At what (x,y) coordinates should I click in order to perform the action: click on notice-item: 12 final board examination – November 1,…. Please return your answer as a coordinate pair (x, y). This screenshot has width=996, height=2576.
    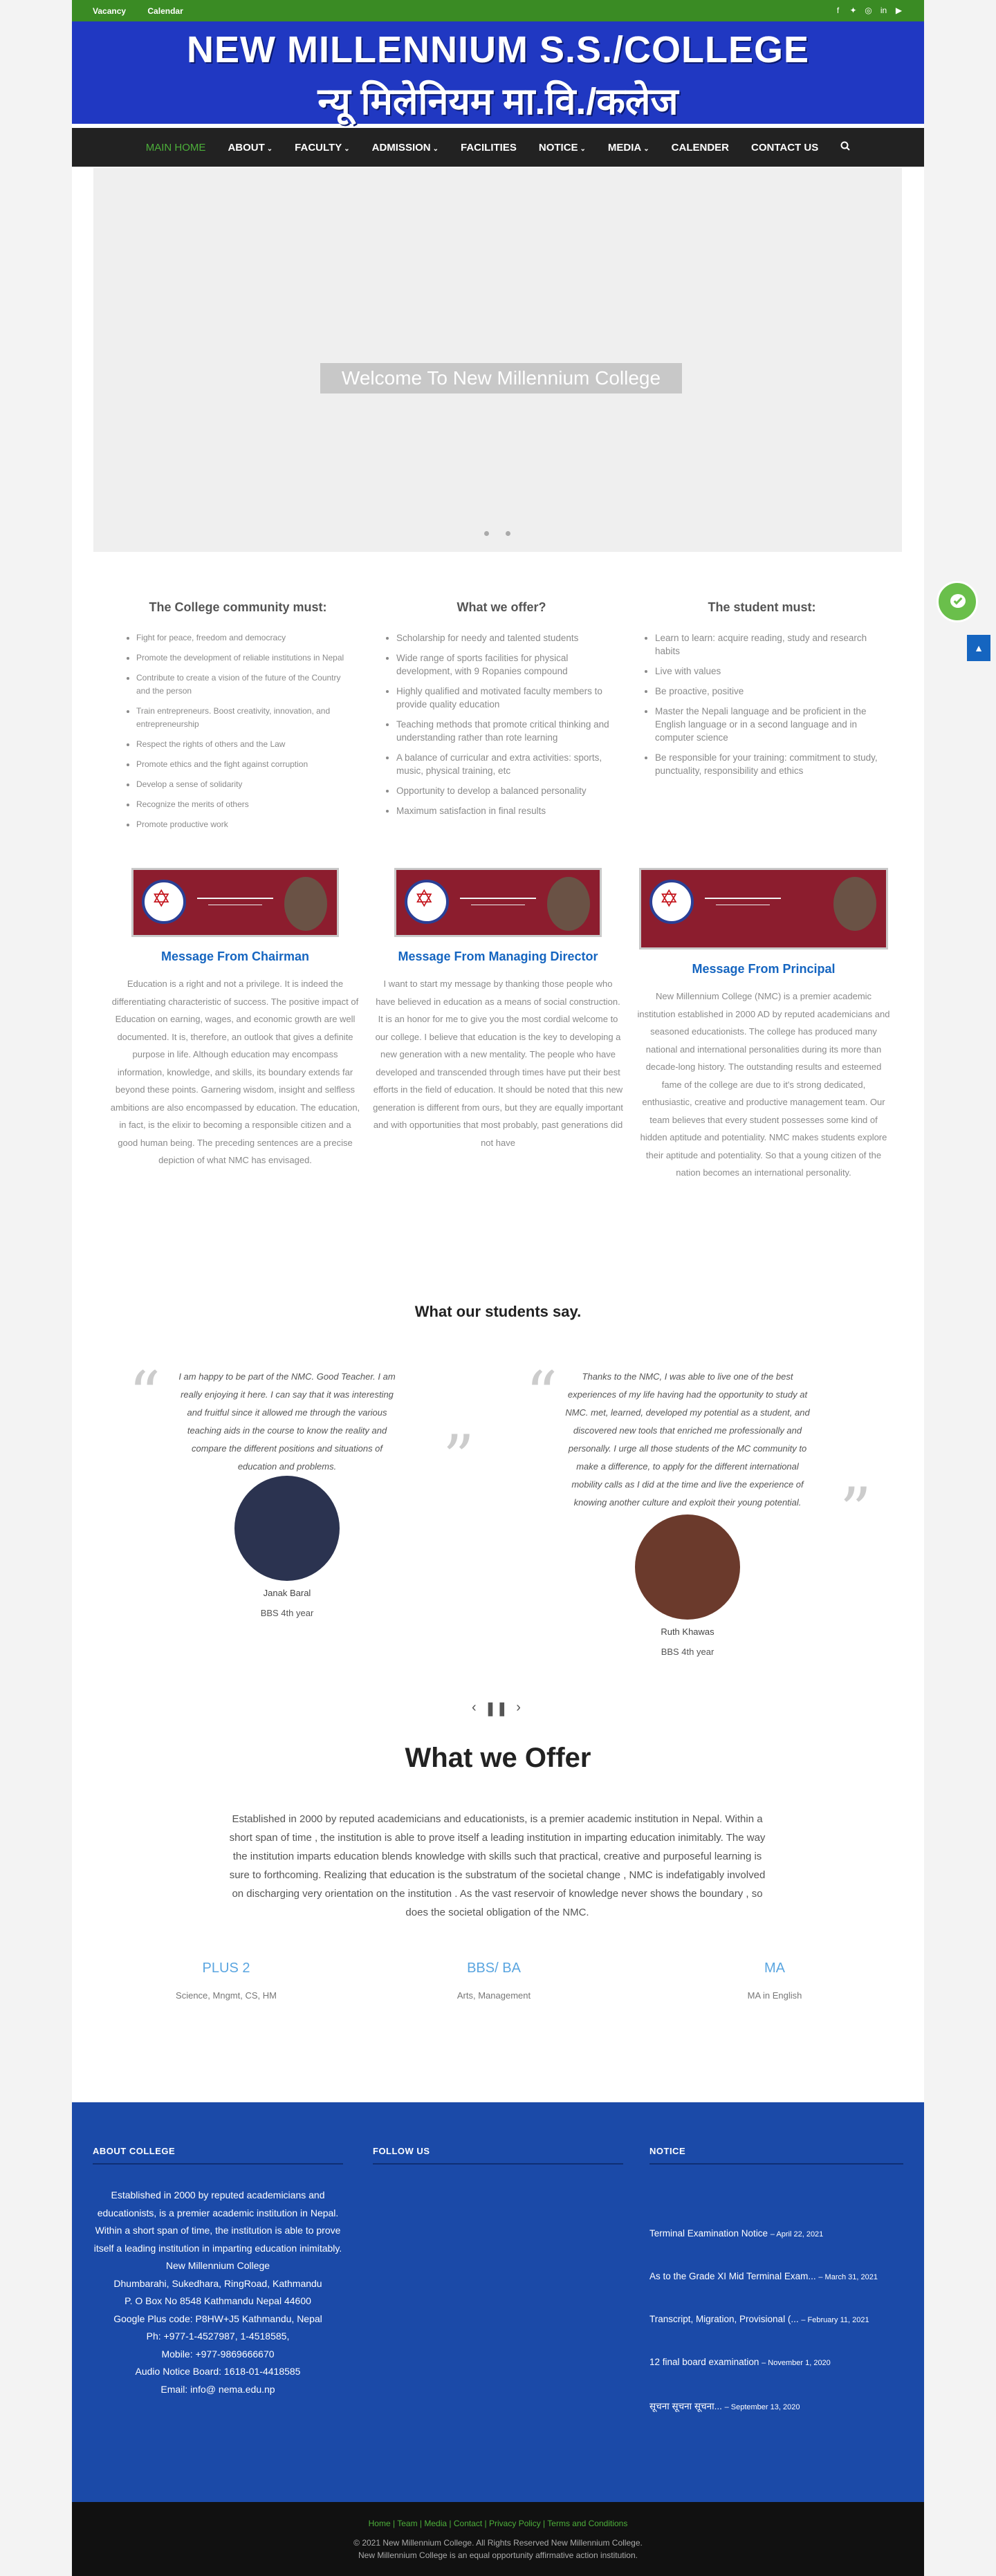
    Looking at the image, I should click on (776, 2362).